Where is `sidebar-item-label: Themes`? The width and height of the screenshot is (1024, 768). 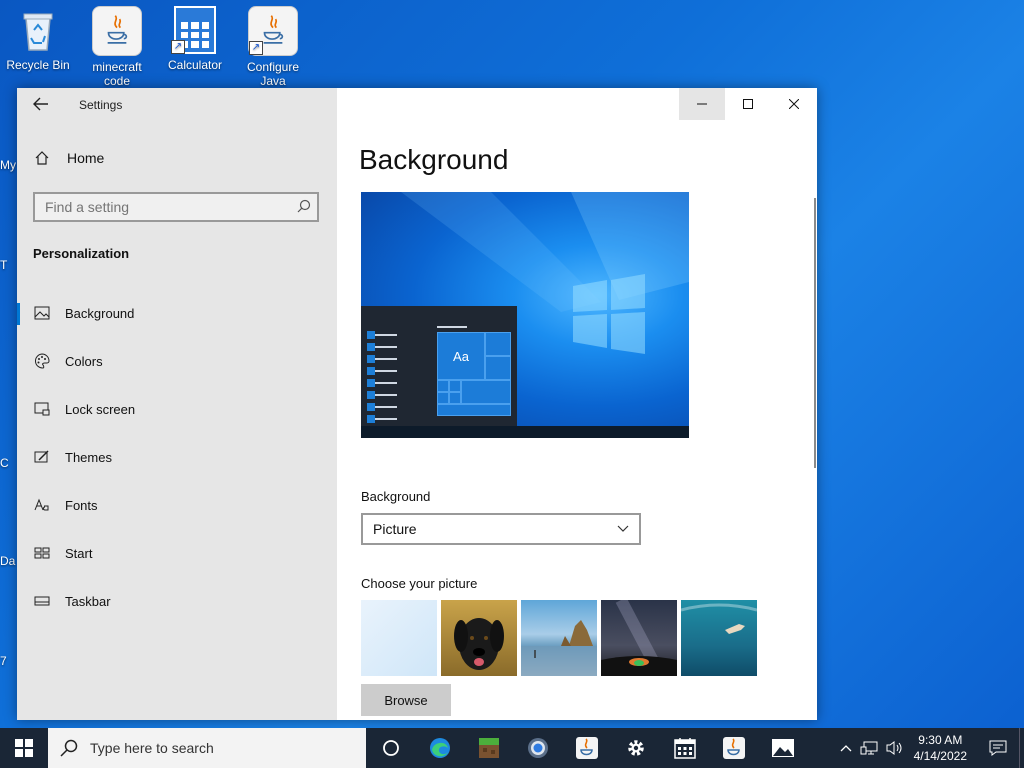 sidebar-item-label: Themes is located at coordinates (88, 457).